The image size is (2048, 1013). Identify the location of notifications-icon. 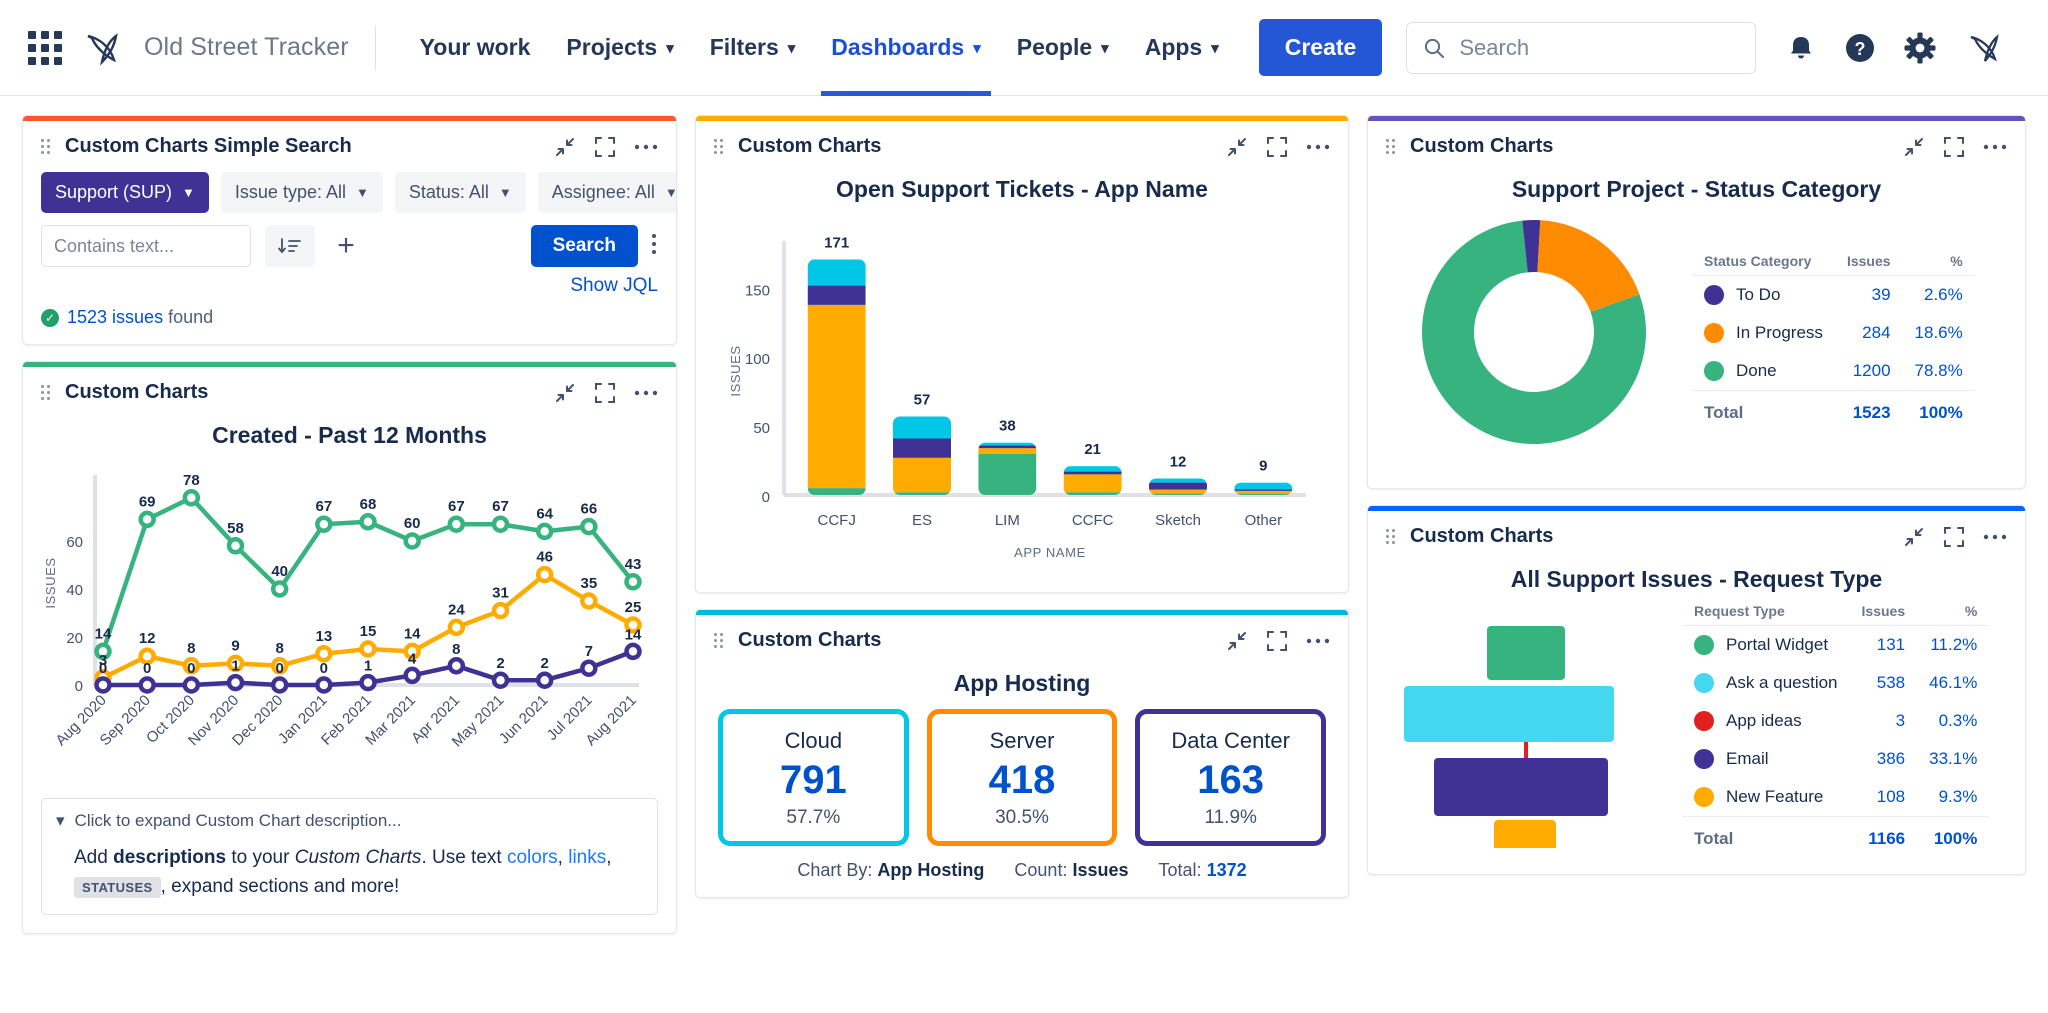
(1801, 48).